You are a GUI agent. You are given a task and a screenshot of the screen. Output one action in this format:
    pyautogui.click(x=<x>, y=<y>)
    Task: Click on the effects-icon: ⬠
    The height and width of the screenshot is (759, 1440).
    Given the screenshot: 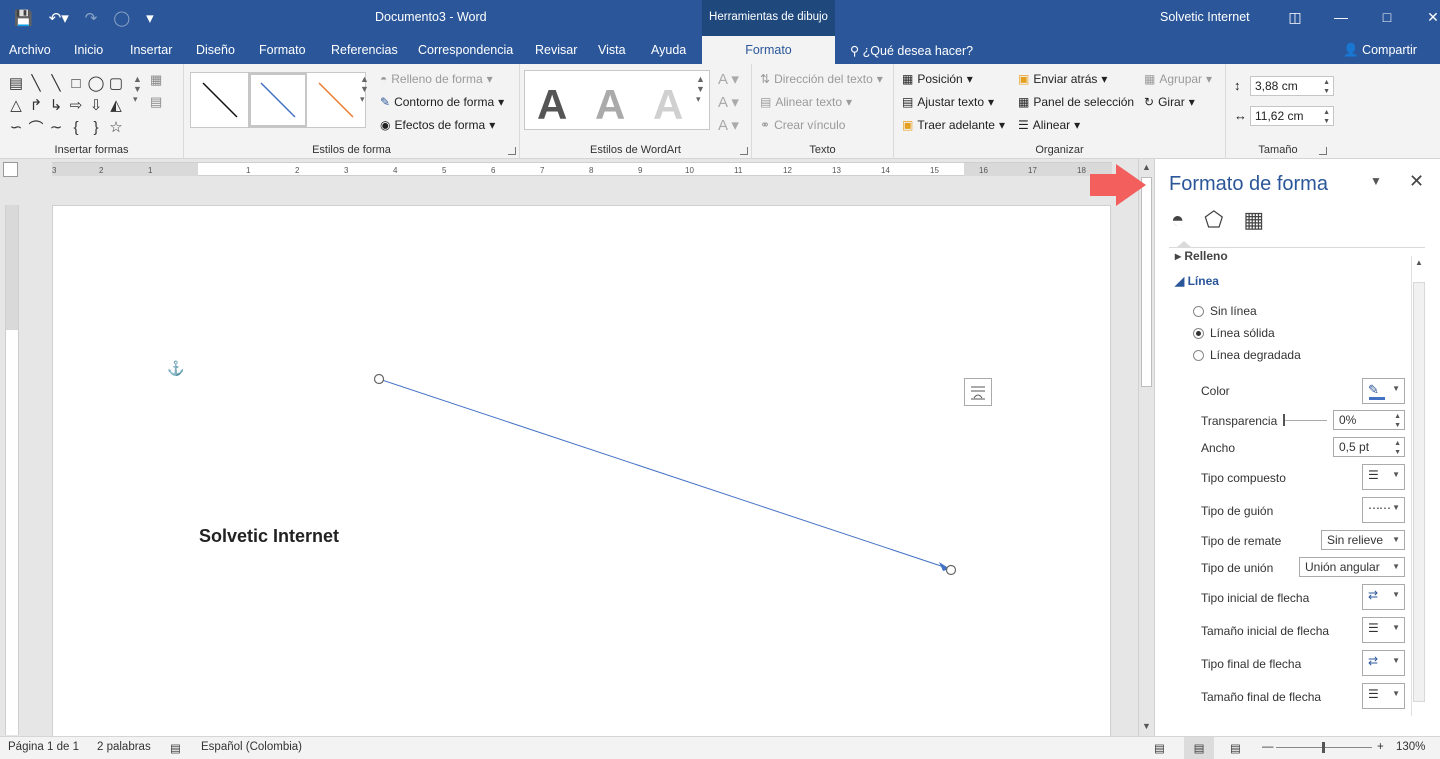 What is the action you would take?
    pyautogui.click(x=1213, y=220)
    